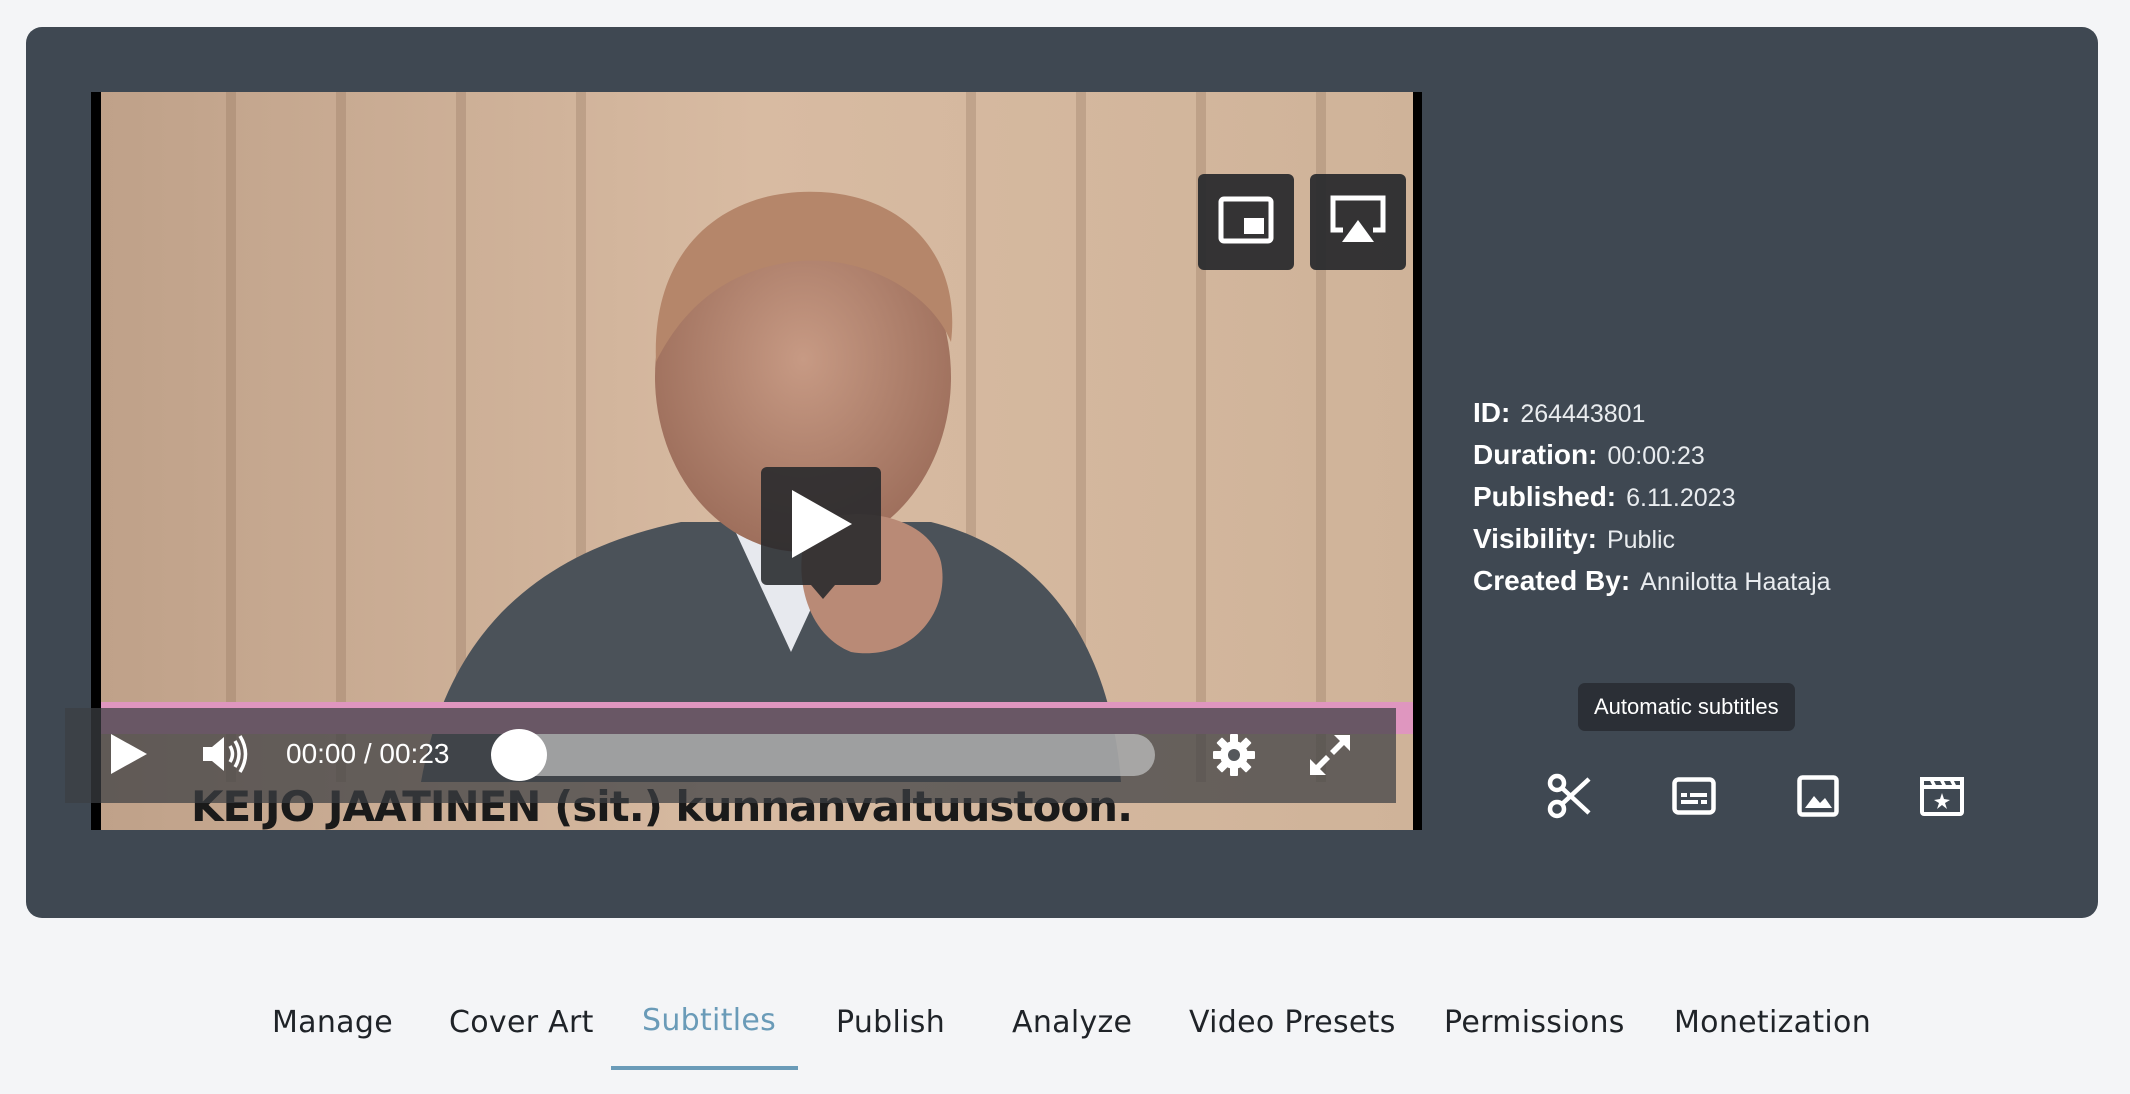 The width and height of the screenshot is (2130, 1094). What do you see at coordinates (1492, 412) in the screenshot?
I see `meta-id-label: ID:` at bounding box center [1492, 412].